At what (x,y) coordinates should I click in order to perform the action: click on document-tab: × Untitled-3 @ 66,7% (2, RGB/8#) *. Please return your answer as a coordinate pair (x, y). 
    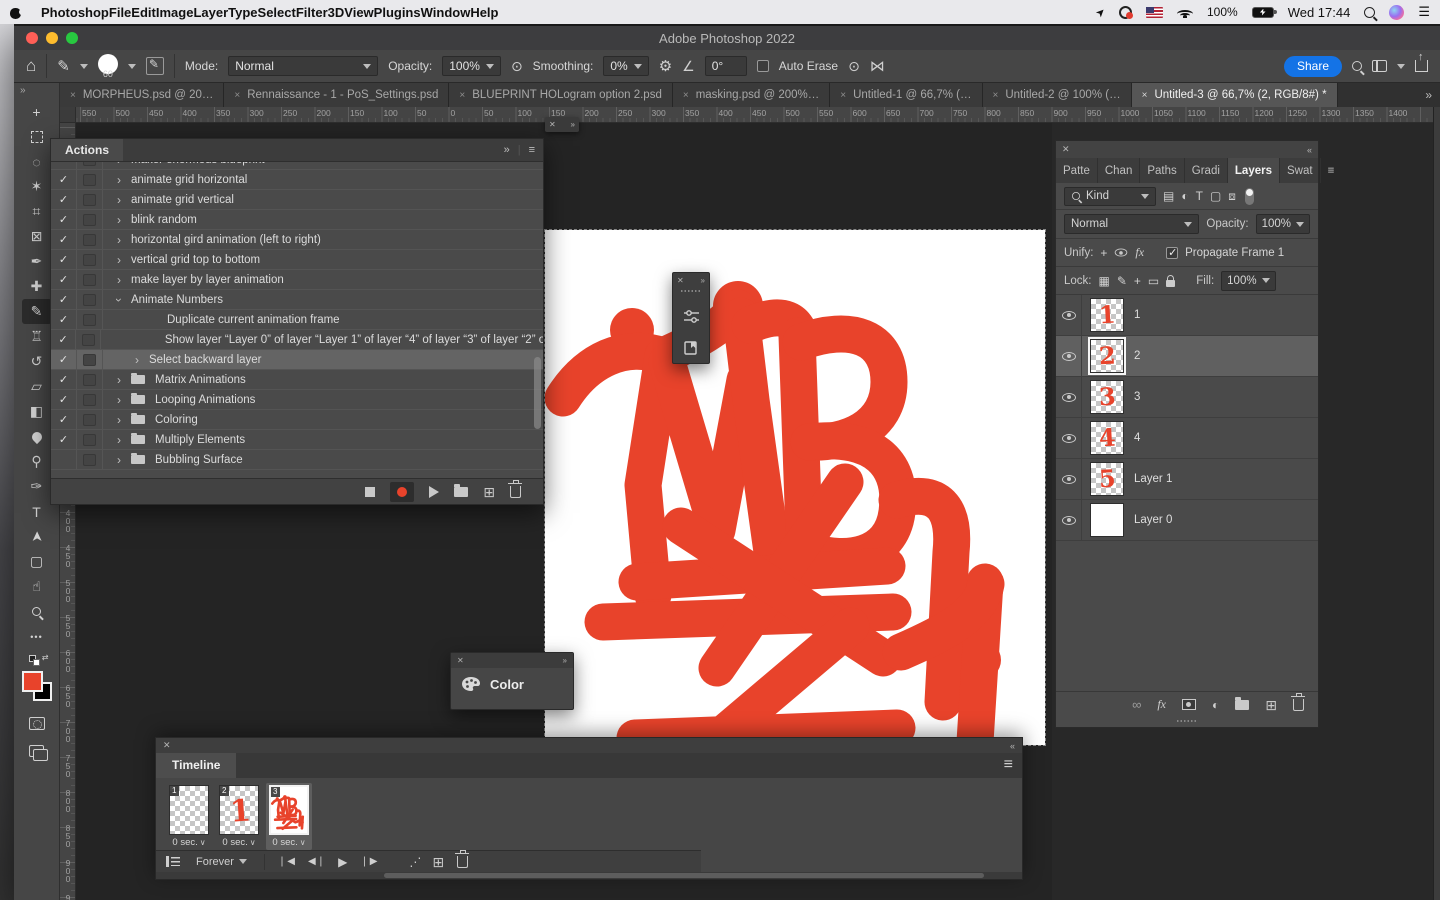
    Looking at the image, I should click on (1234, 95).